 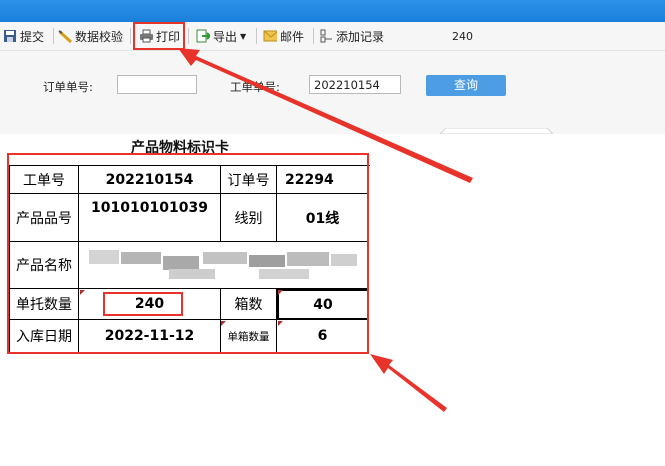 What do you see at coordinates (326, 36) in the screenshot?
I see `add-record-icon` at bounding box center [326, 36].